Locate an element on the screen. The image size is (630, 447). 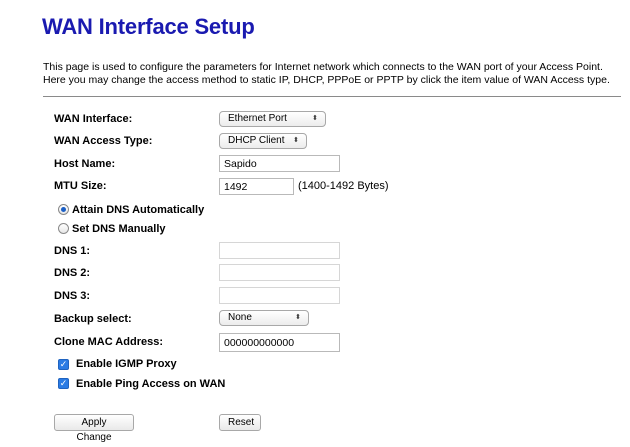
igmp-proxy-checkbox: ✓ is located at coordinates (63, 364).